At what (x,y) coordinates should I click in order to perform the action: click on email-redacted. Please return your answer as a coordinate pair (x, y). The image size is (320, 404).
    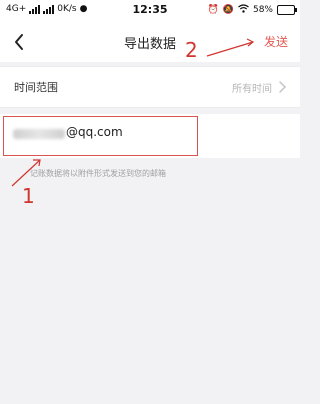
    Looking at the image, I should click on (39, 134).